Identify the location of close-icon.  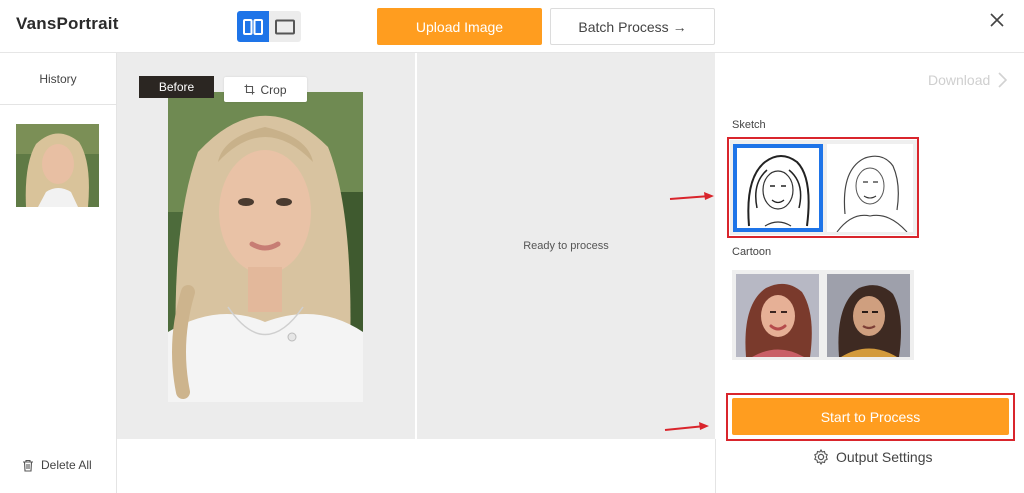
(997, 20).